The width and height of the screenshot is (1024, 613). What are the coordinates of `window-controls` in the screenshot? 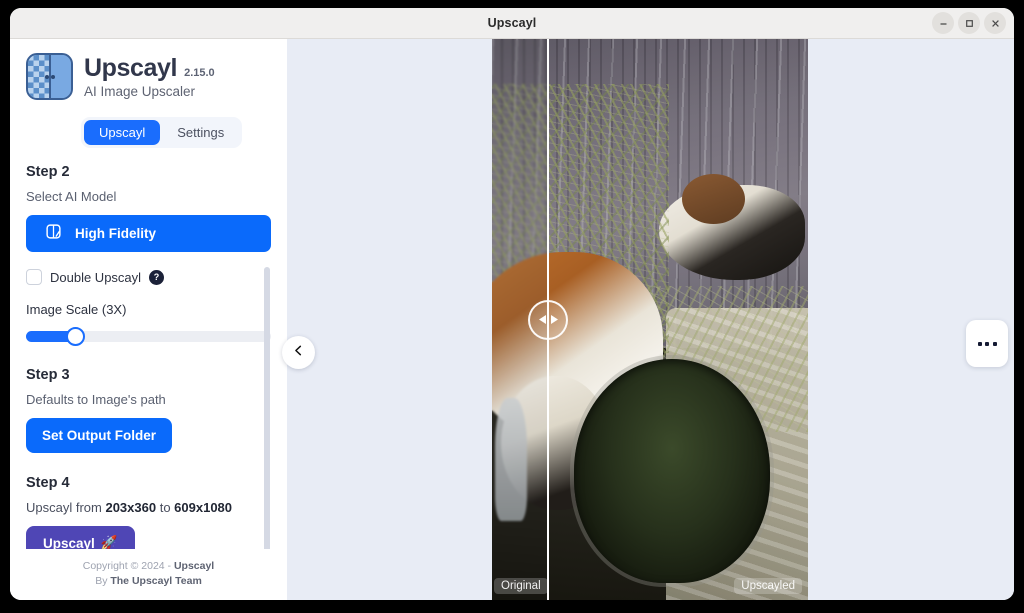 It's located at (973, 23).